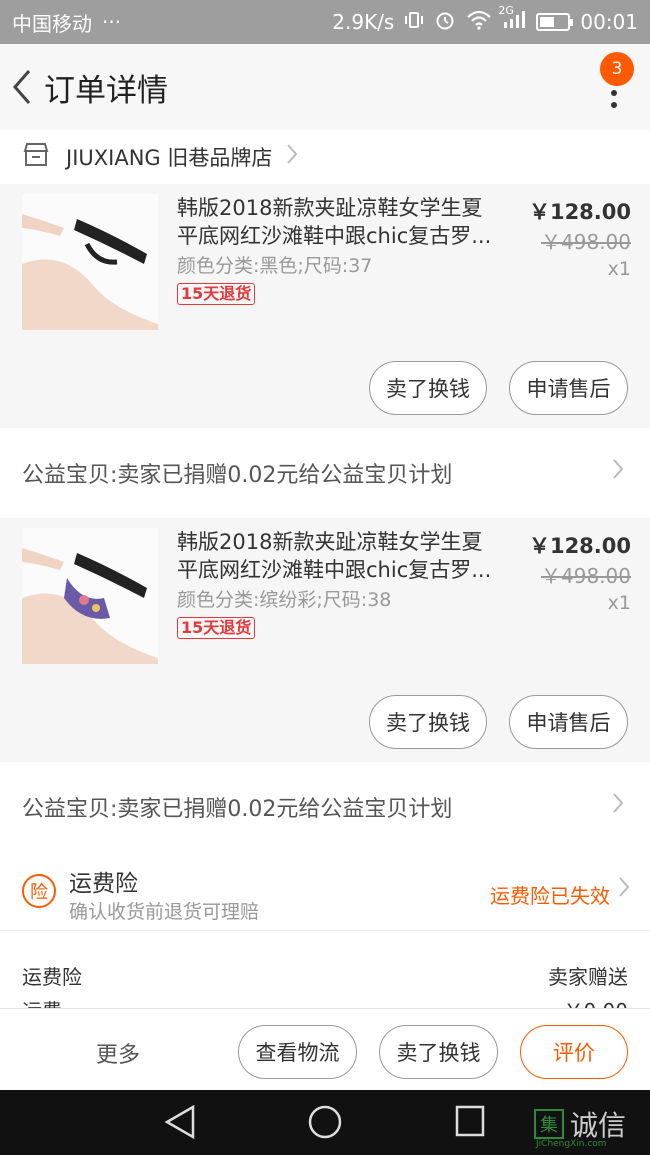  I want to click on bottom-action-bar: 更多 查看物流 卖了换钱 评价, so click(325, 1049).